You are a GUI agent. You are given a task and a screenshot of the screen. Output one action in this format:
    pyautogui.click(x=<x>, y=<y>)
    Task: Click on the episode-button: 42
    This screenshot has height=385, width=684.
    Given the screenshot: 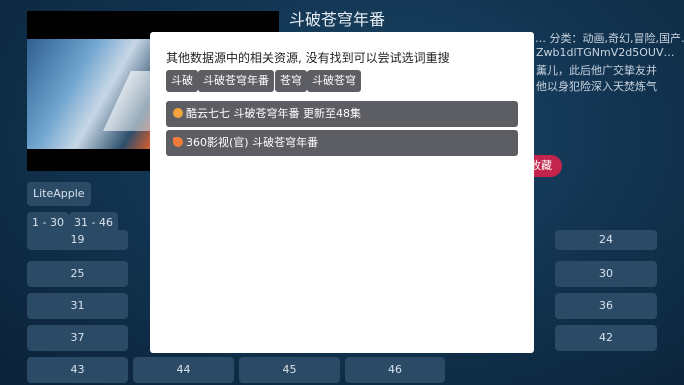 What is the action you would take?
    pyautogui.click(x=606, y=338)
    